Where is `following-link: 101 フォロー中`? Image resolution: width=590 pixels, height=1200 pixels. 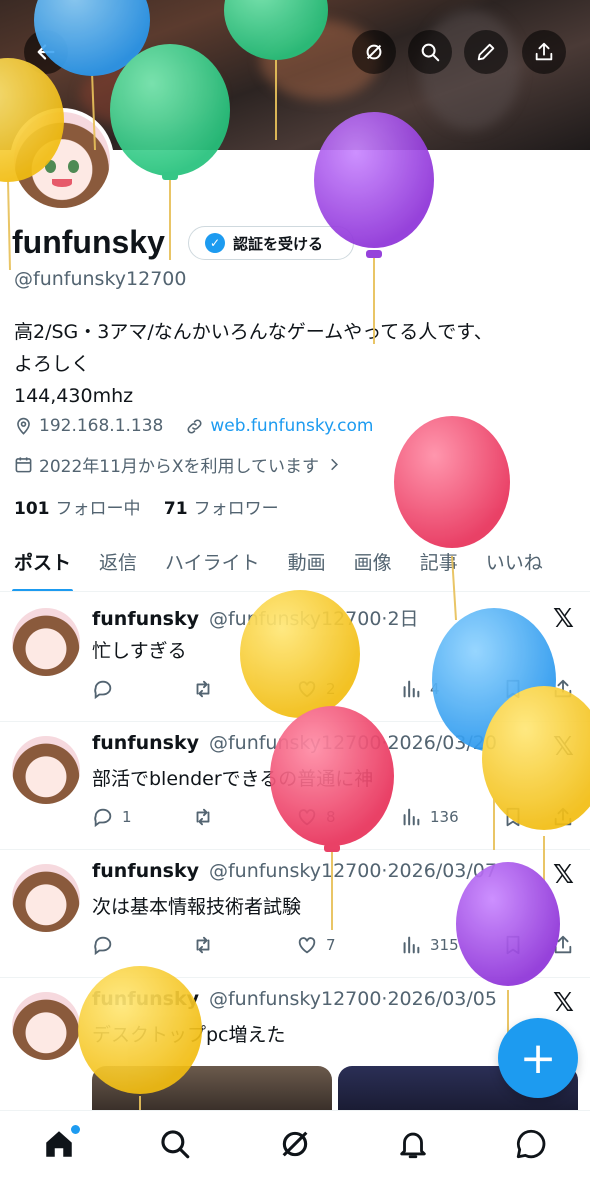 following-link: 101 フォロー中 is located at coordinates (77, 509).